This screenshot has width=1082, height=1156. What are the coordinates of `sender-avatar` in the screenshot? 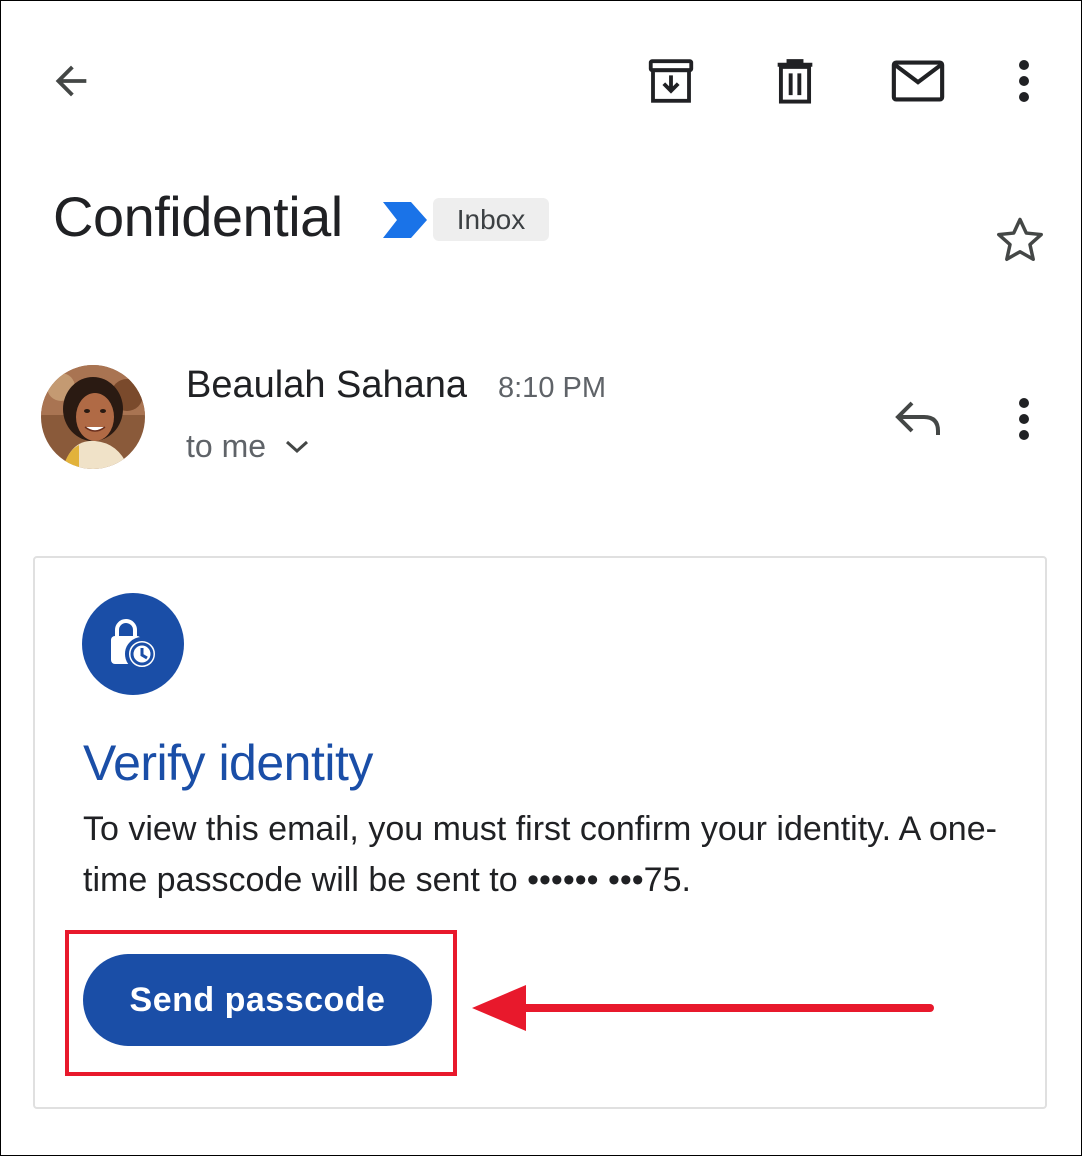 It's located at (93, 417).